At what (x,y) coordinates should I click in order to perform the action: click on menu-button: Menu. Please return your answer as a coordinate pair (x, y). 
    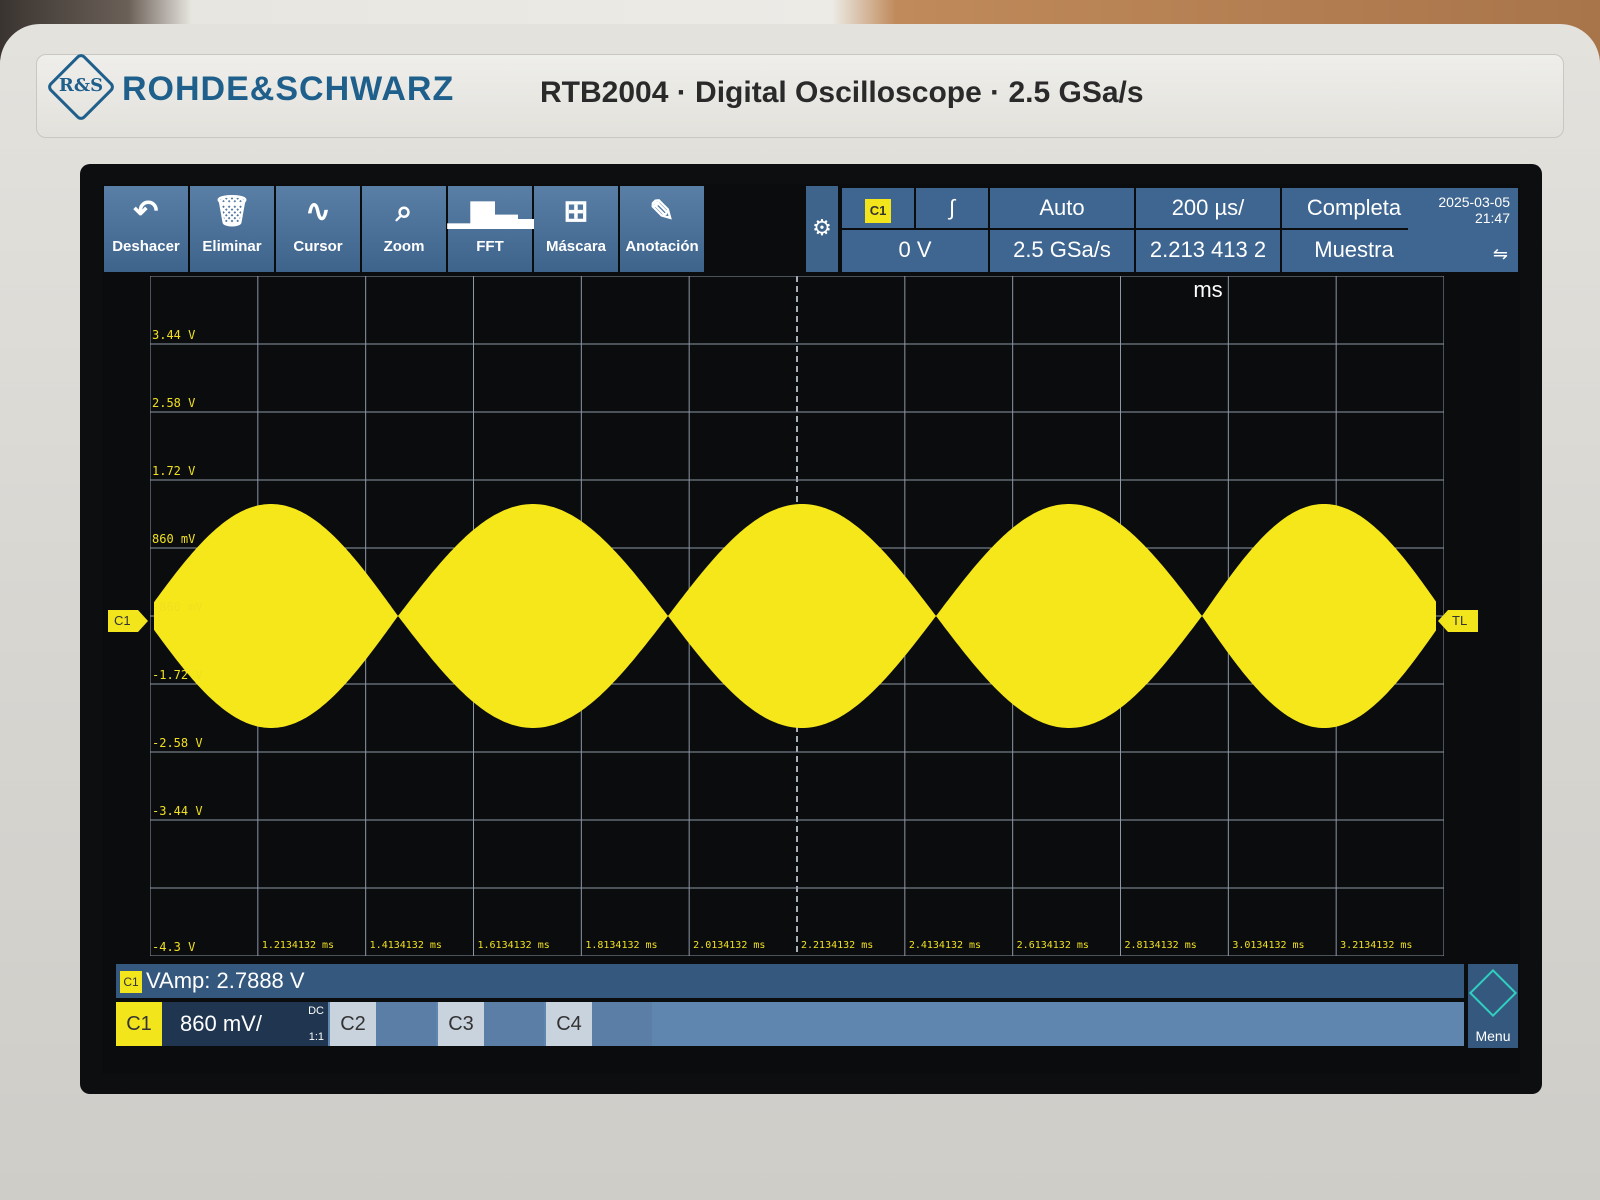
    Looking at the image, I should click on (1493, 1006).